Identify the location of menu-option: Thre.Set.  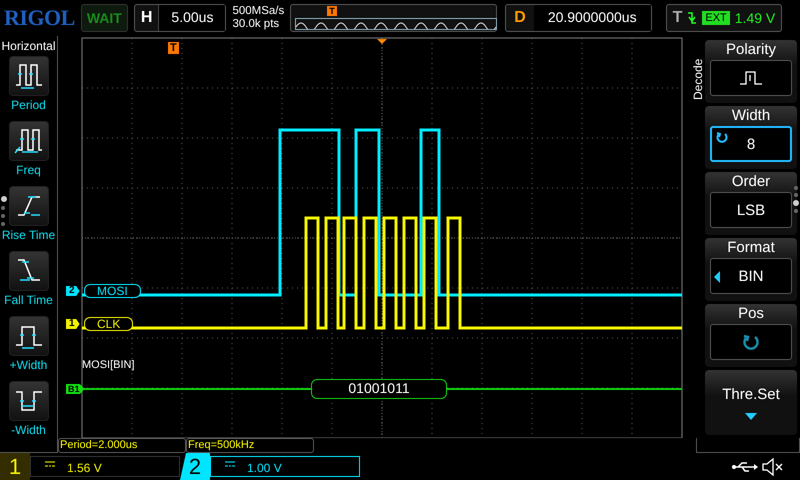
(751, 402).